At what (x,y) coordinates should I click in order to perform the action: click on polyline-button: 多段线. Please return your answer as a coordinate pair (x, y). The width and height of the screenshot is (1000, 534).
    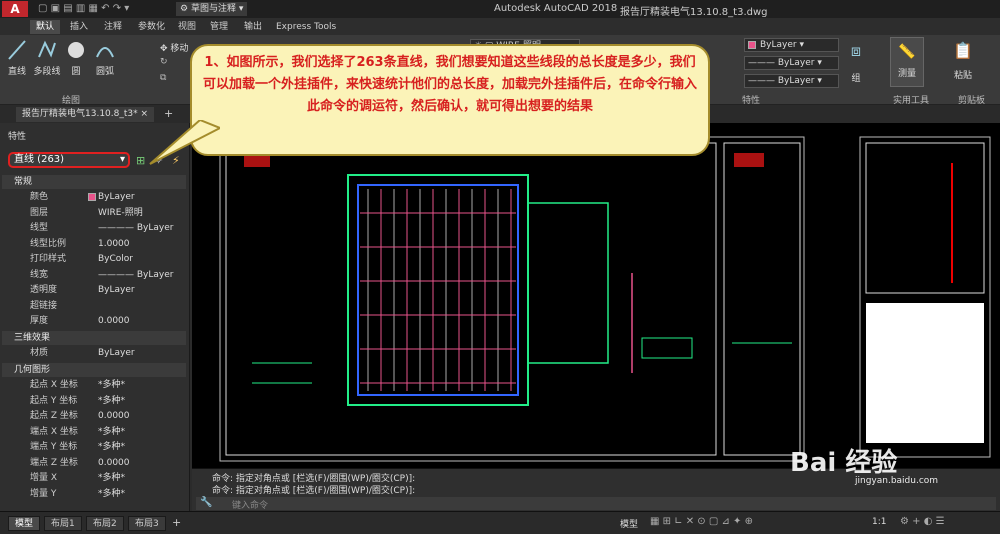
    Looking at the image, I should click on (47, 58).